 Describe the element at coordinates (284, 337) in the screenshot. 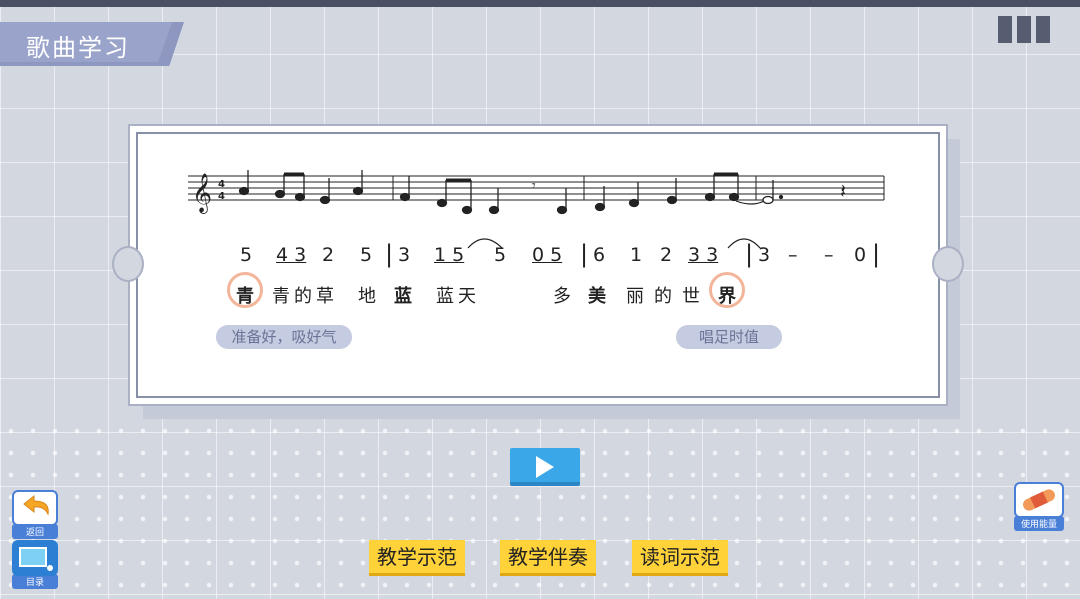

I see `breath-tip: 准备好，吸好气` at that location.